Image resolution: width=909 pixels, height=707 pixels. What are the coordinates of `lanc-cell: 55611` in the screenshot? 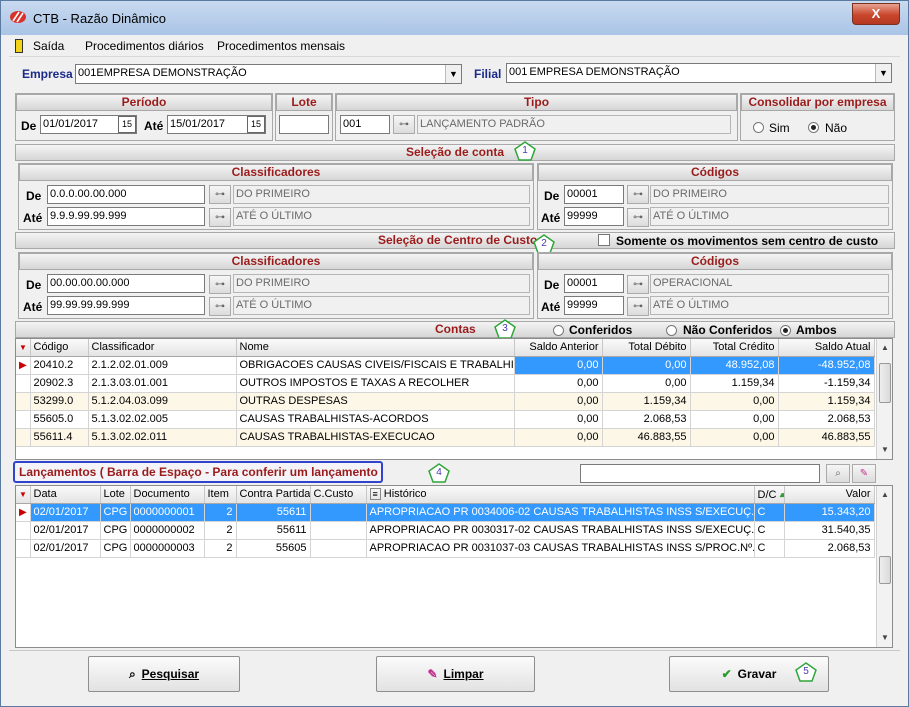 It's located at (273, 512).